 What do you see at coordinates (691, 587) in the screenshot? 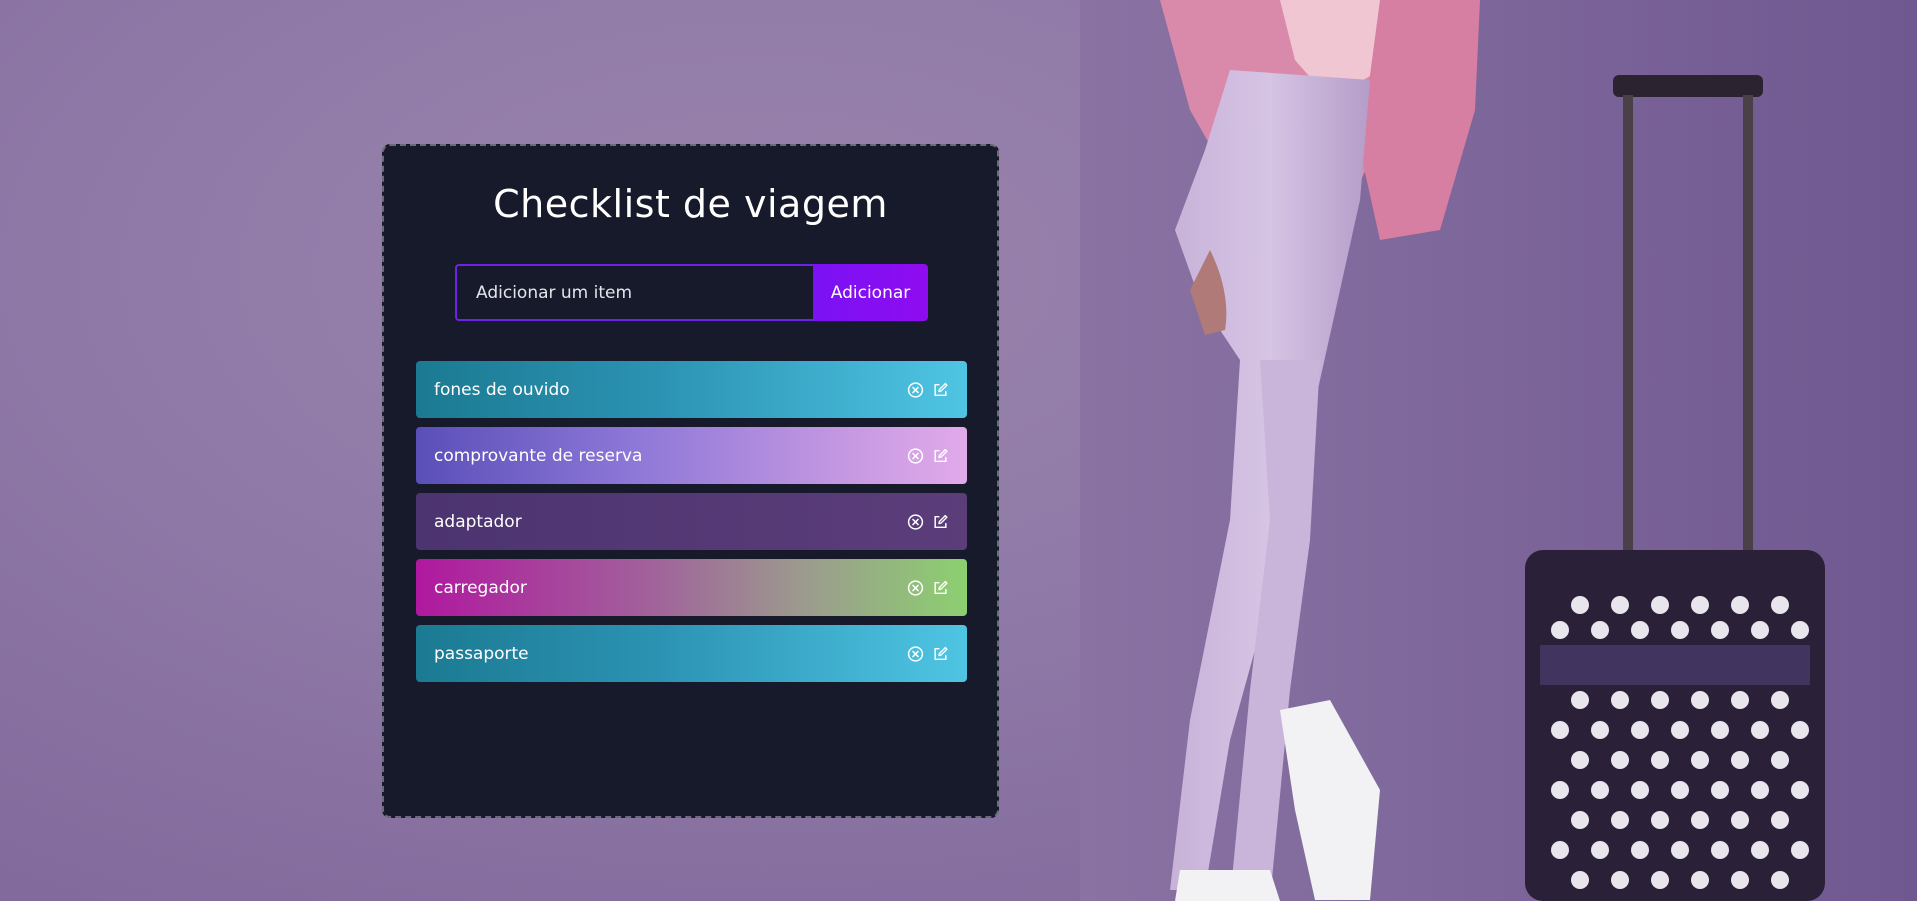
I see `list-item: carregador` at bounding box center [691, 587].